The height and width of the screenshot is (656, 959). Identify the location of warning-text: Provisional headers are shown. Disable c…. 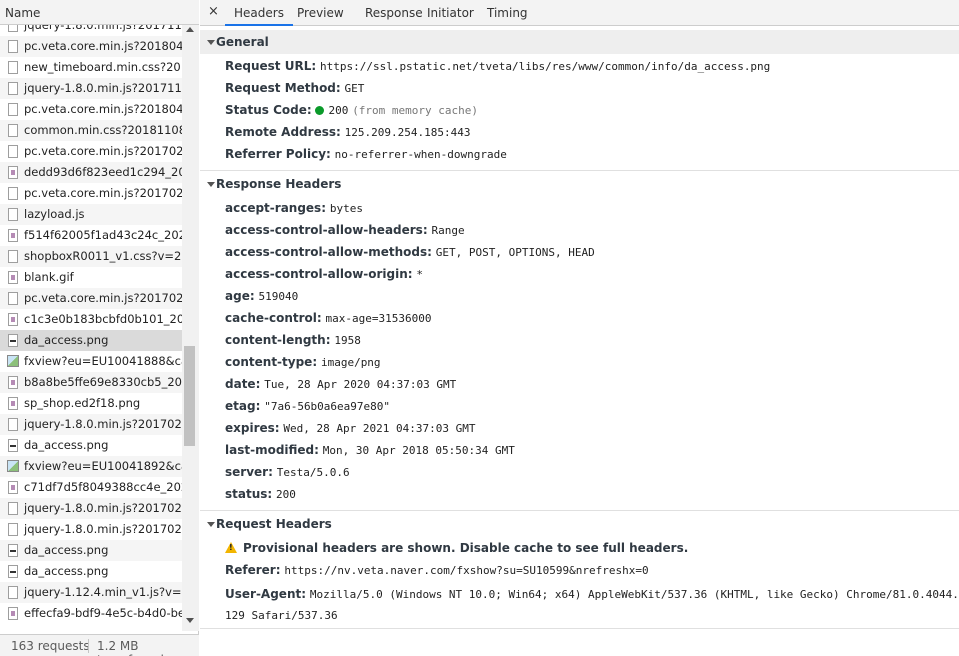
(466, 548).